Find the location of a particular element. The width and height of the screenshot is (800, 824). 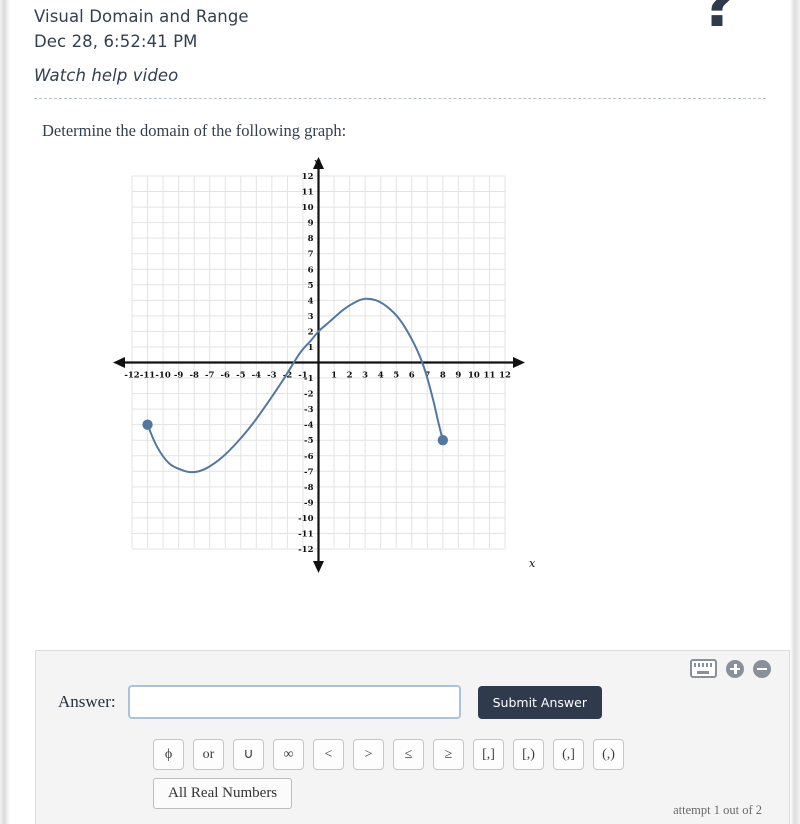

all-real-numbers-button: All Real Numbers is located at coordinates (223, 793).